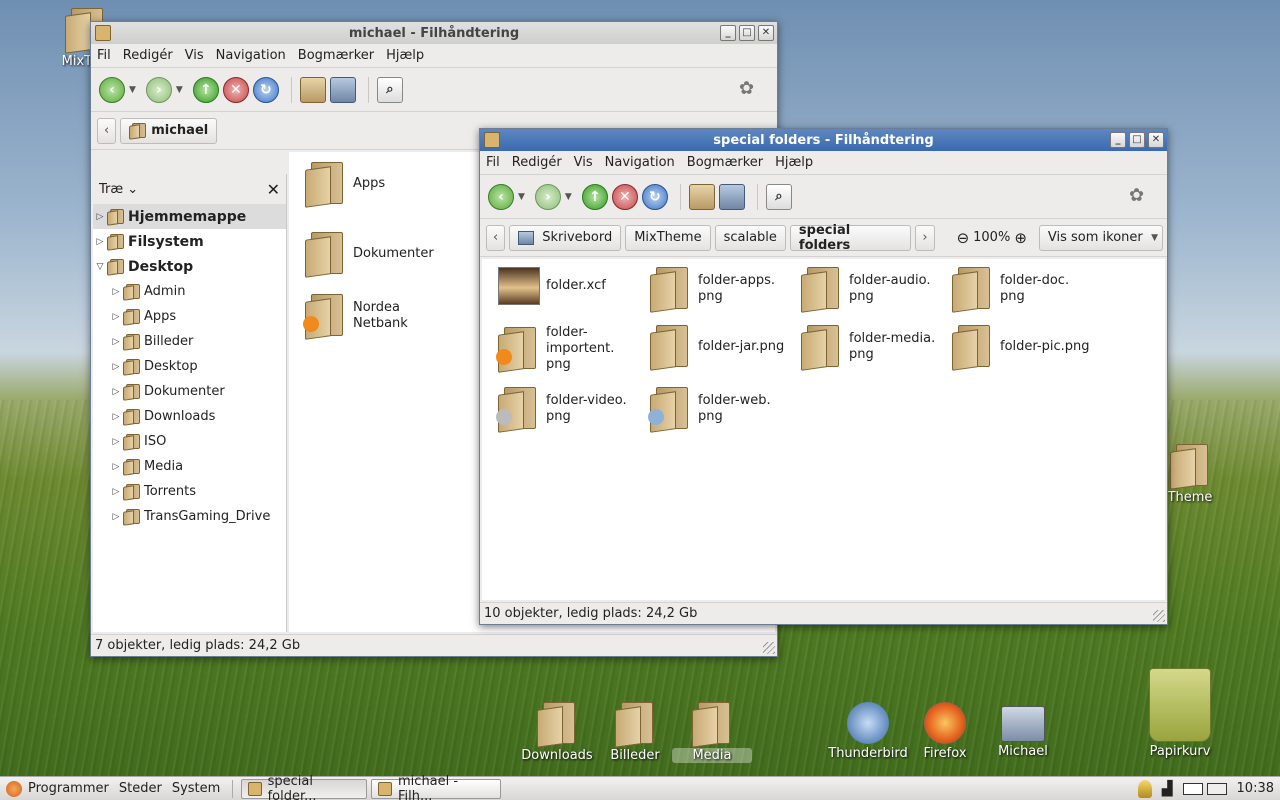  What do you see at coordinates (189, 391) in the screenshot?
I see `tree-item-dokumenter: ▷ Dokumenter` at bounding box center [189, 391].